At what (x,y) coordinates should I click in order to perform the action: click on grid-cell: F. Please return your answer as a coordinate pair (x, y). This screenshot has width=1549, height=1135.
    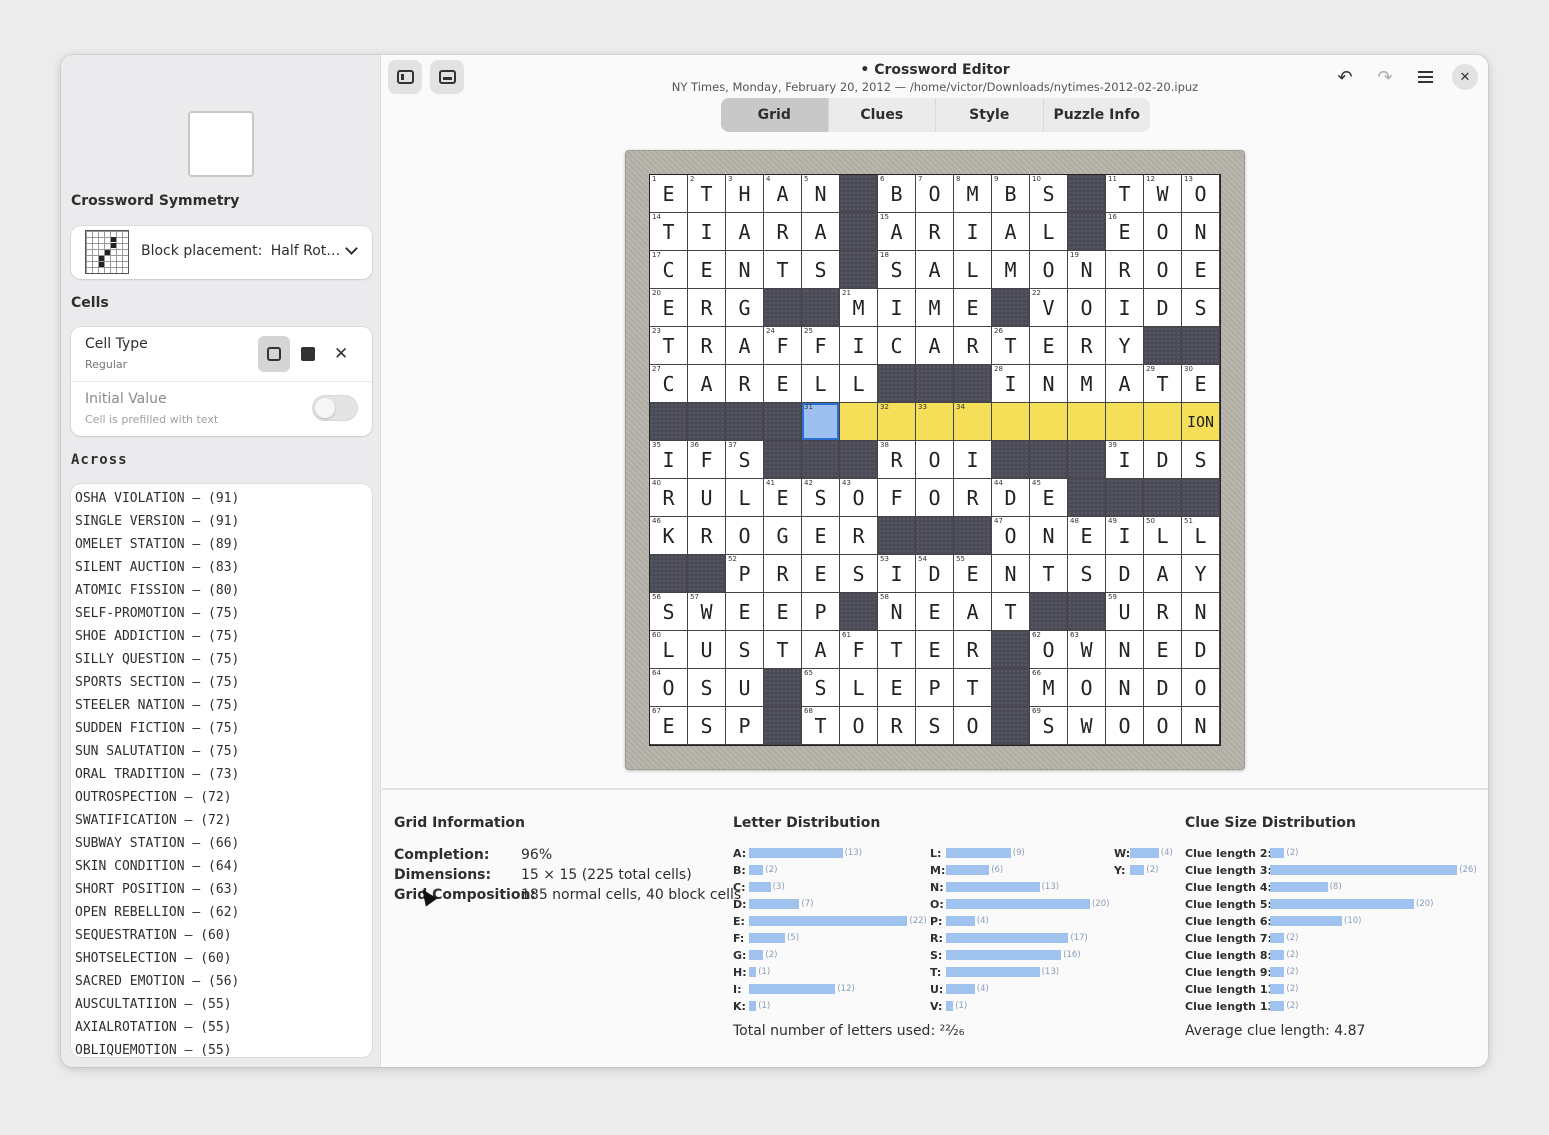
    Looking at the image, I should click on (897, 498).